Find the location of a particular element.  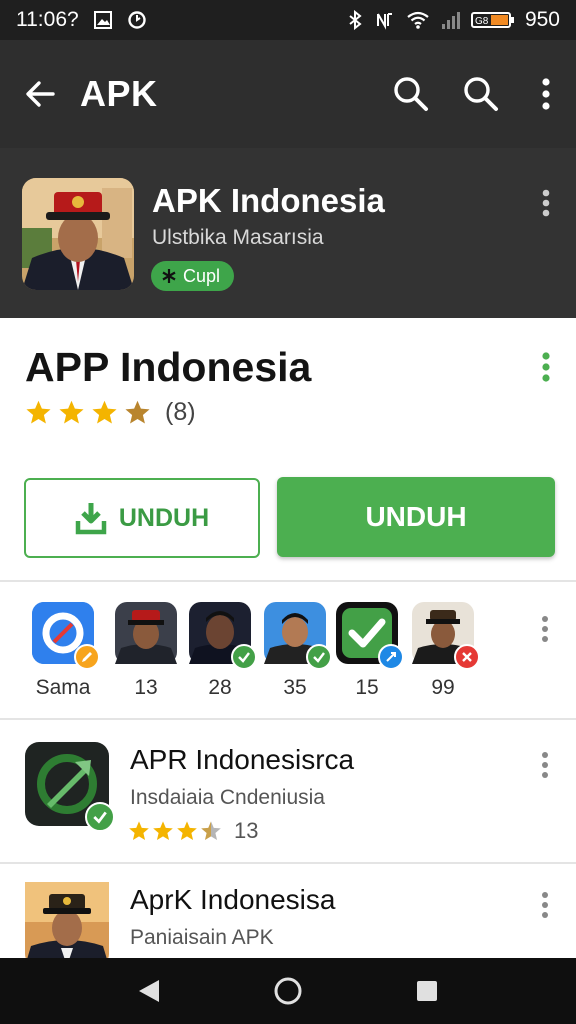

close-icon is located at coordinates (467, 657).